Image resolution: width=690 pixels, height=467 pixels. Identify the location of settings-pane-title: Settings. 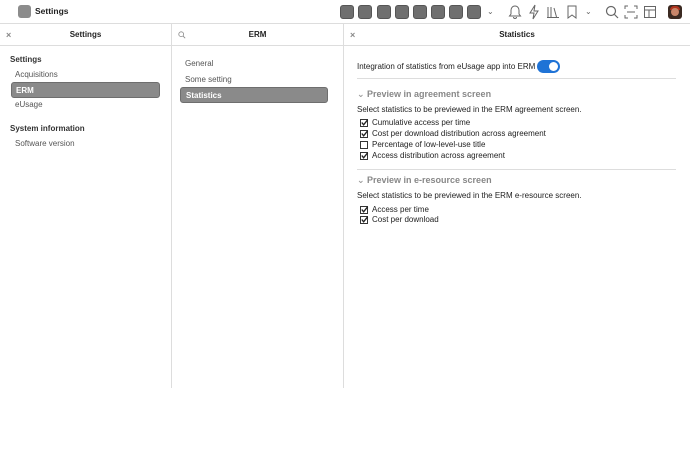
(85, 34).